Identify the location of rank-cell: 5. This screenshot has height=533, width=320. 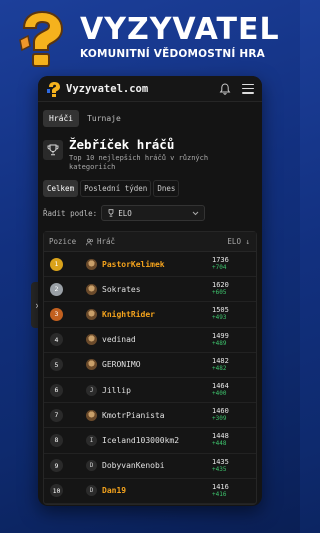
(65, 365).